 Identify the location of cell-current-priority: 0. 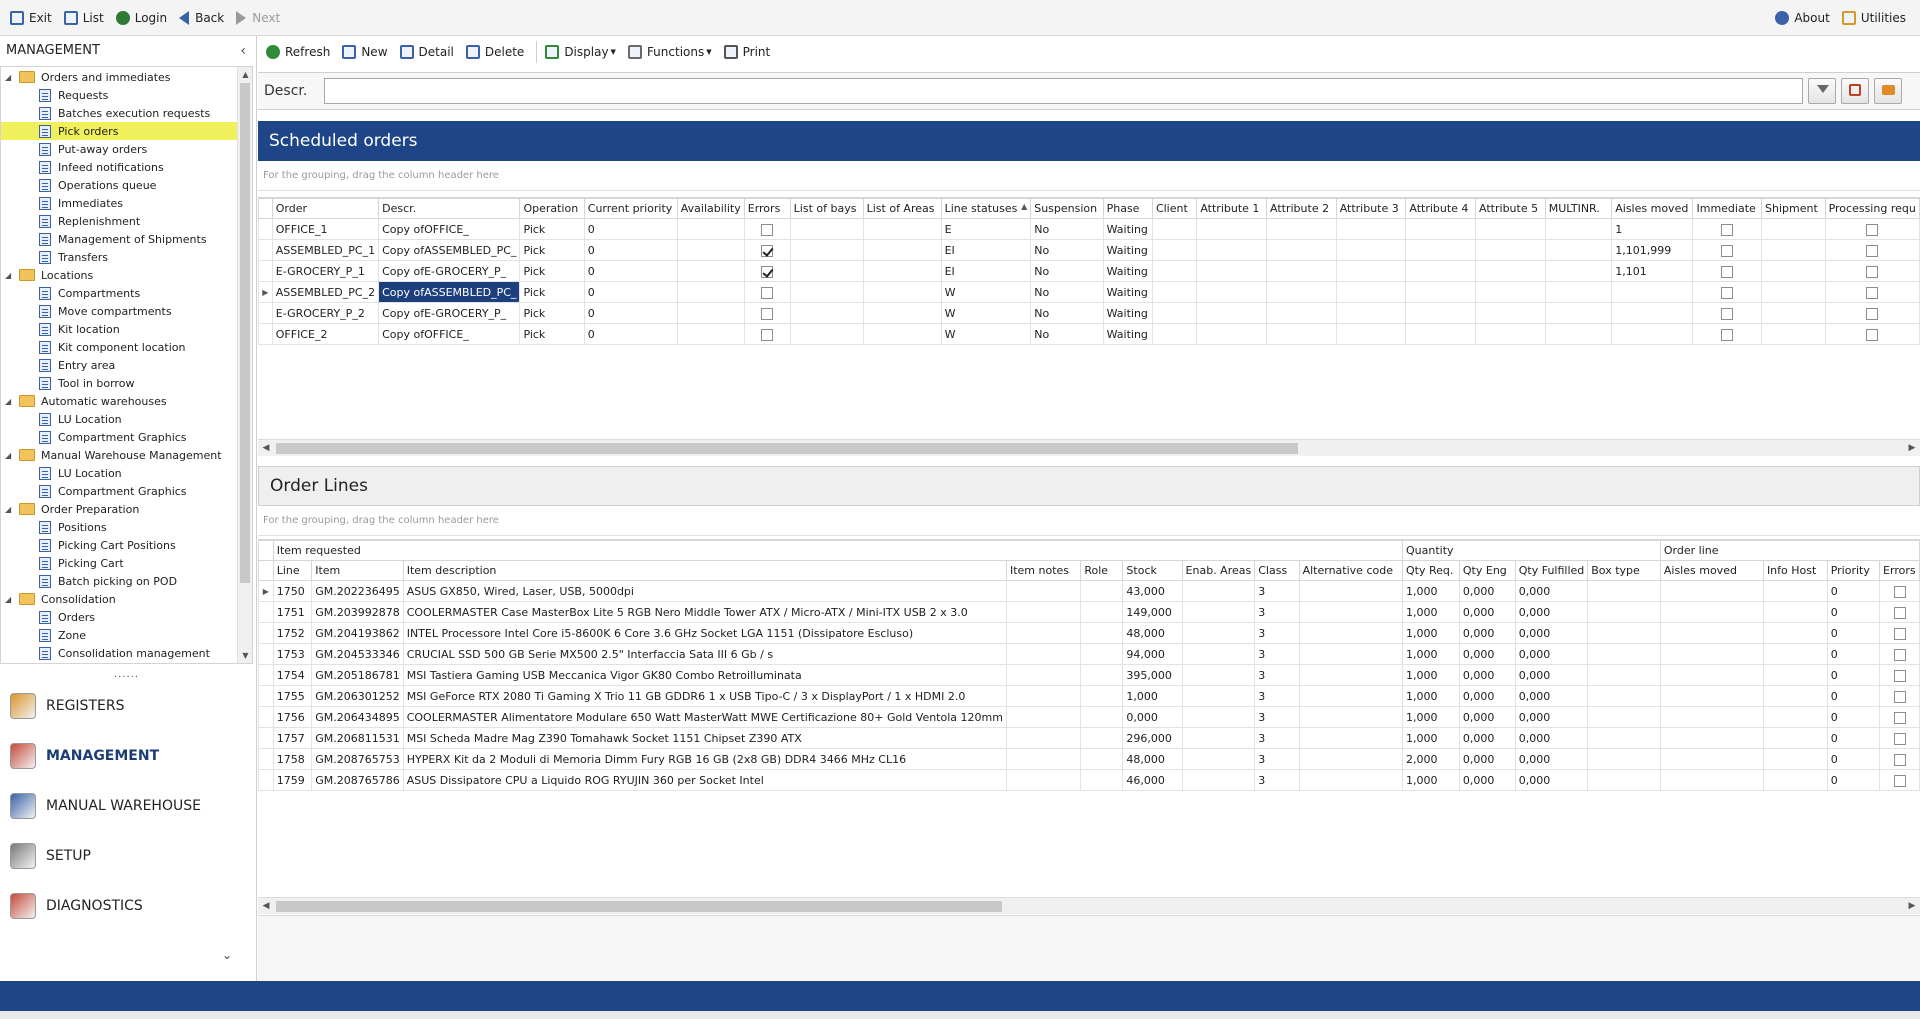
(630, 292).